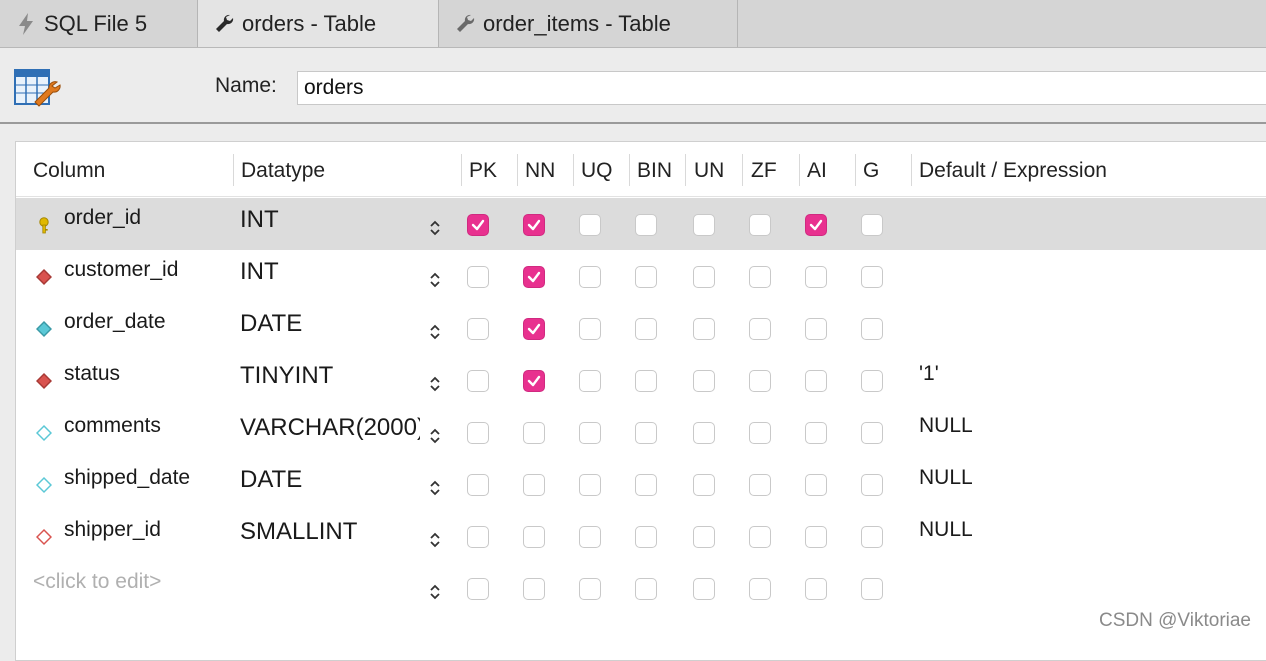 This screenshot has width=1266, height=661. I want to click on datatype-cell: SMALLINT, so click(330, 536).